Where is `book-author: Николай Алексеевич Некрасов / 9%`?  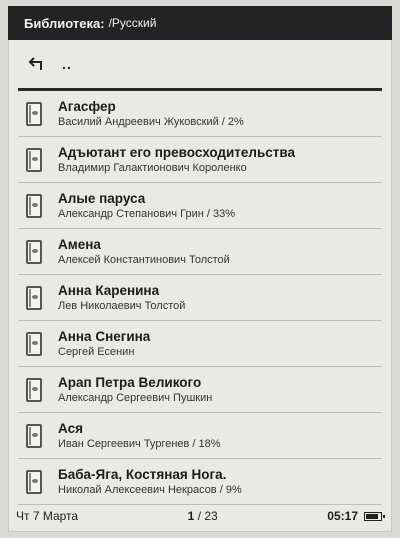
book-author: Николай Алексеевич Некрасов / 9% is located at coordinates (150, 489).